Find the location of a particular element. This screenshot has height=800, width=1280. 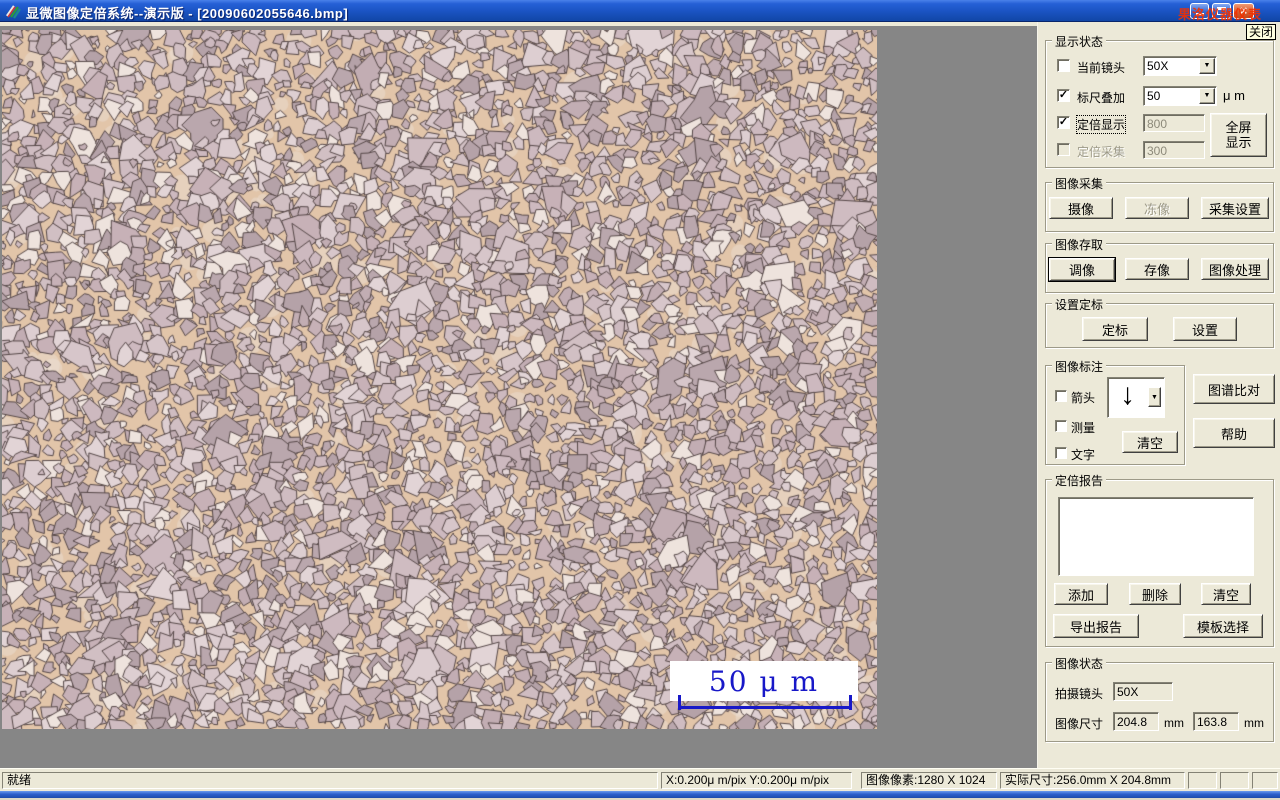

save-image-button: 存像 is located at coordinates (1157, 269).